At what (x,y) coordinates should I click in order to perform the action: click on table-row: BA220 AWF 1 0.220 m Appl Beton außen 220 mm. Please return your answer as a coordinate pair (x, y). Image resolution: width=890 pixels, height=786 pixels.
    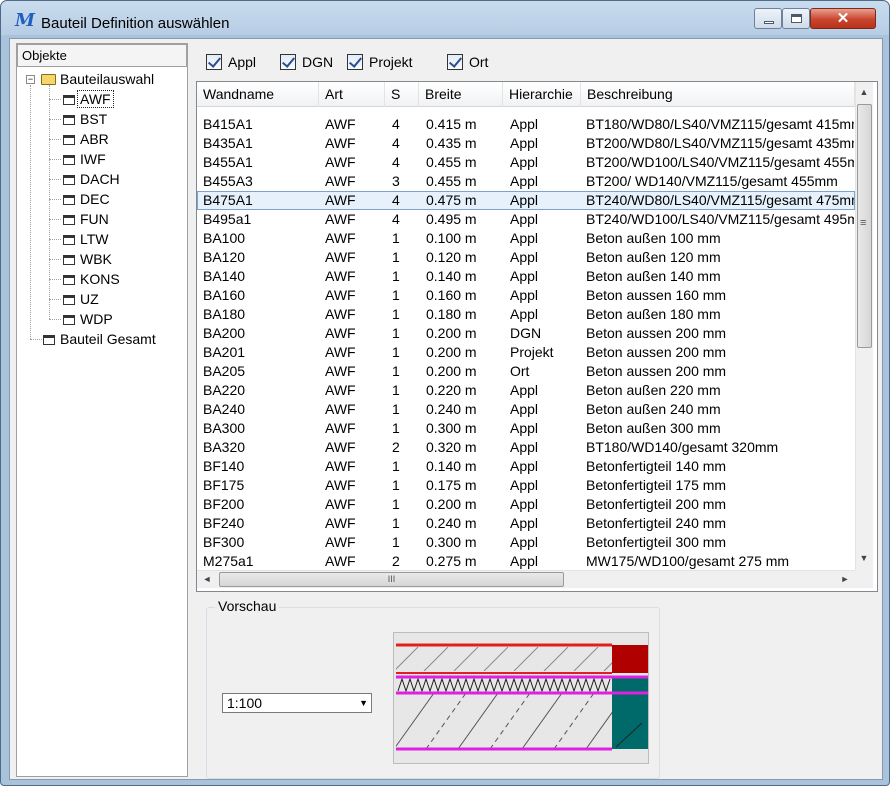
    Looking at the image, I should click on (526, 390).